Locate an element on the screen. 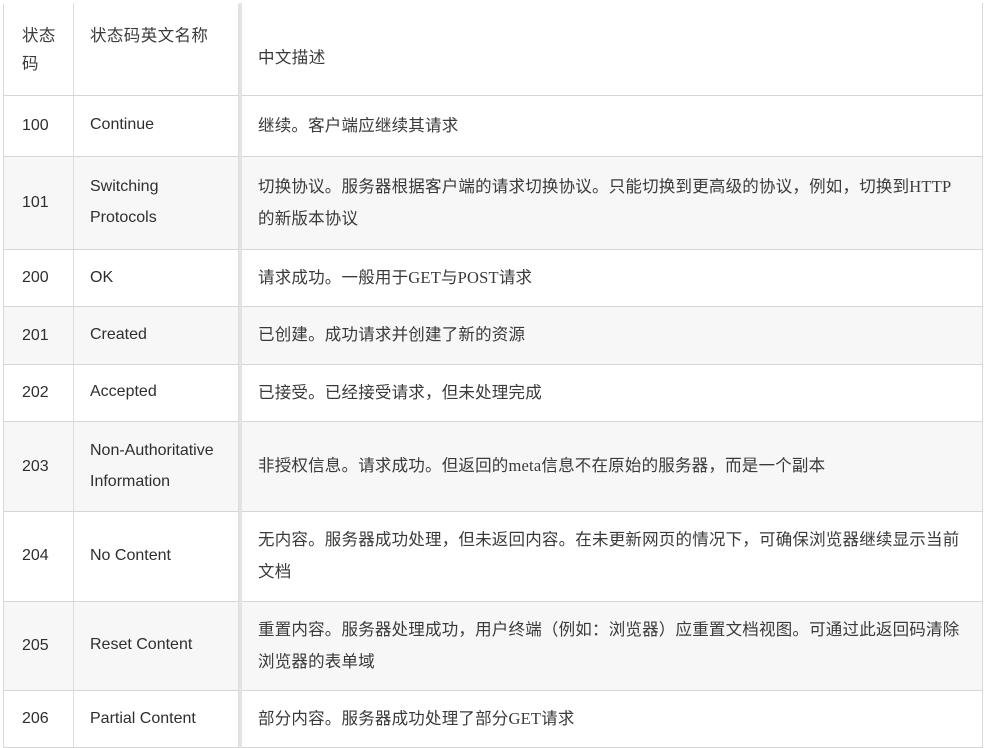  table-row: 202 Accepted 已接受。已经接受请求，但未处理完成 is located at coordinates (493, 393).